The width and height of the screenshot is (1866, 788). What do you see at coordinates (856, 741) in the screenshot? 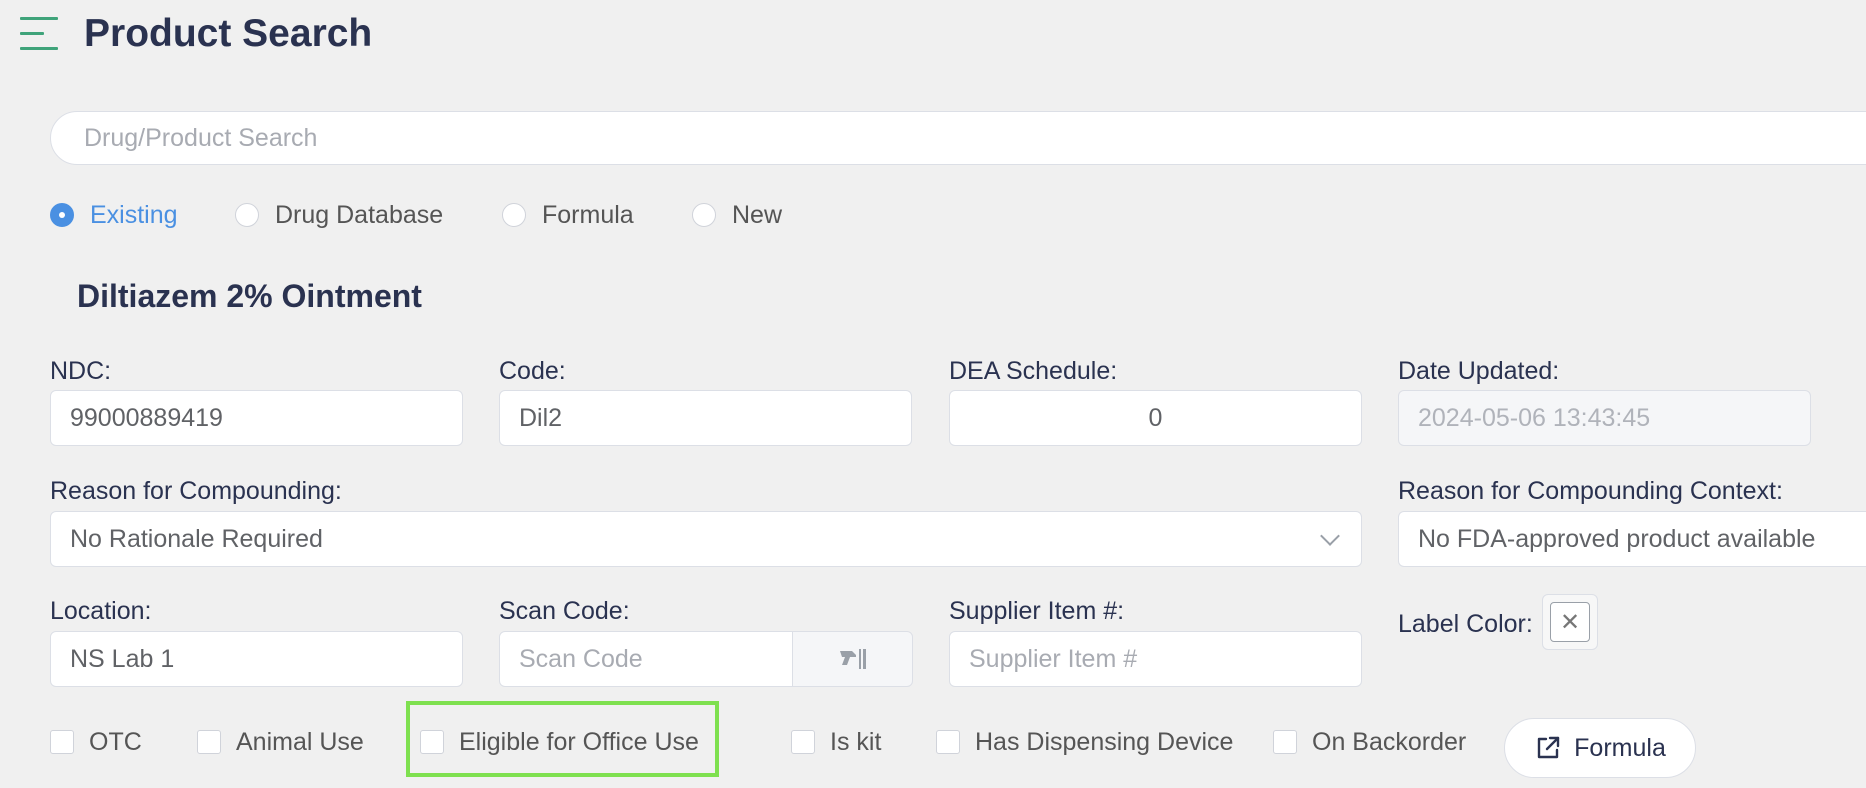
I see `checkbox-is-kit-label: Is kit` at bounding box center [856, 741].